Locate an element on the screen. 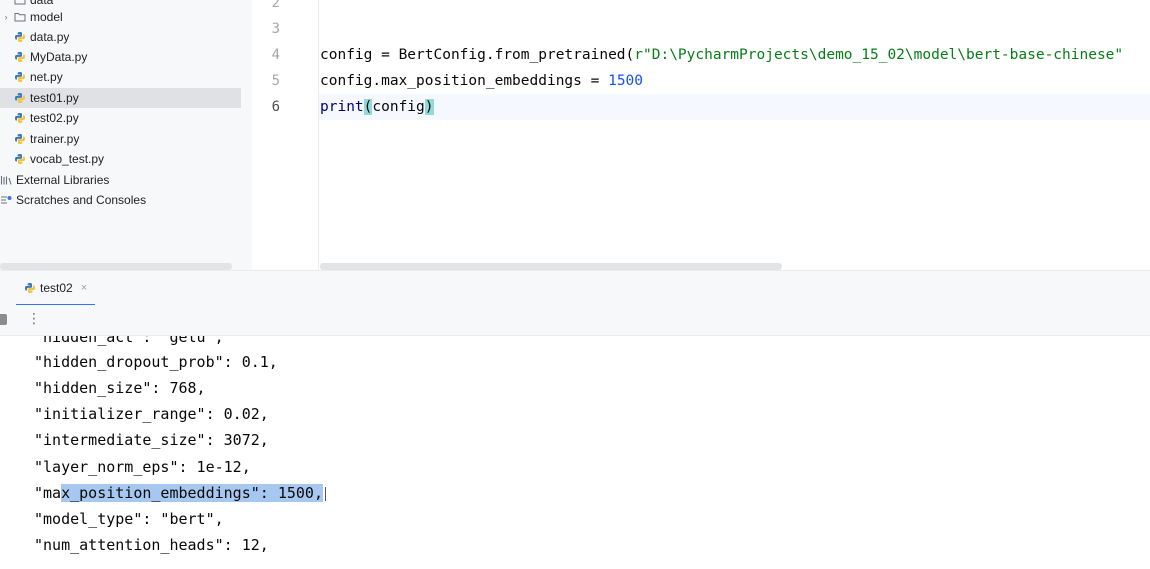 The width and height of the screenshot is (1150, 569). line-number: 4 is located at coordinates (275, 55).